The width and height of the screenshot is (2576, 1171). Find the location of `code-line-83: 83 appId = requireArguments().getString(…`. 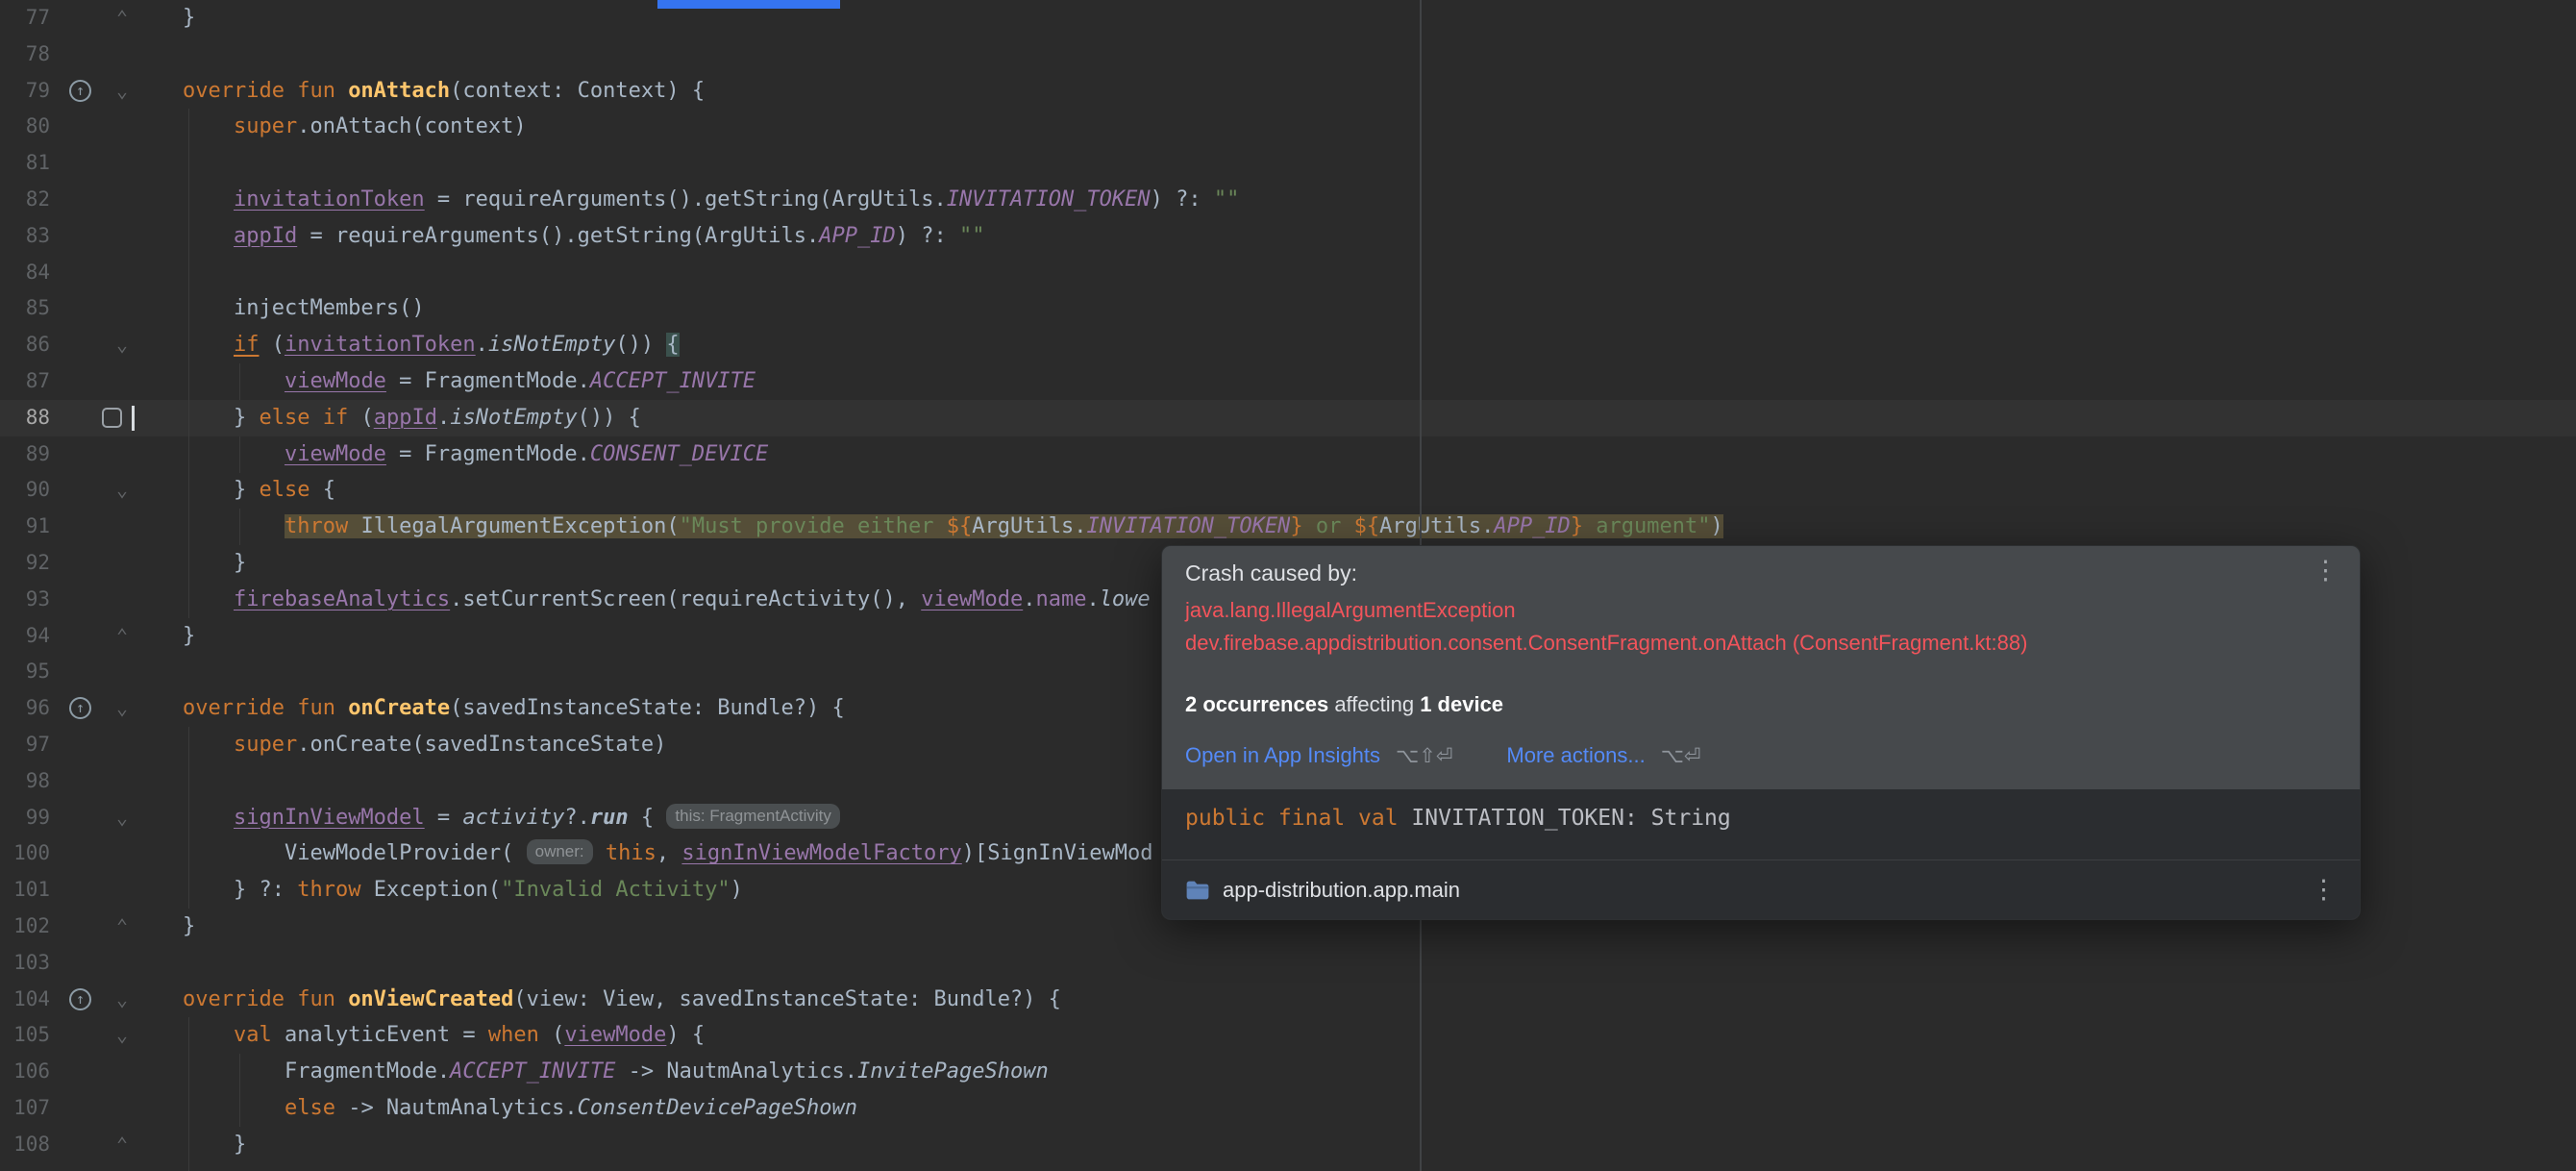

code-line-83: 83 appId = requireArguments().getString(… is located at coordinates (1288, 236).